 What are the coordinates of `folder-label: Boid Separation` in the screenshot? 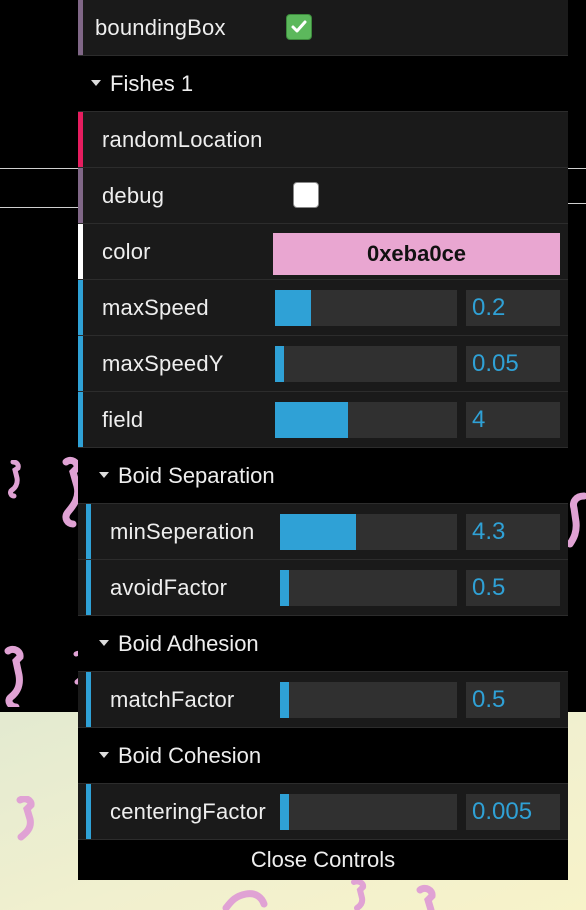 It's located at (196, 475).